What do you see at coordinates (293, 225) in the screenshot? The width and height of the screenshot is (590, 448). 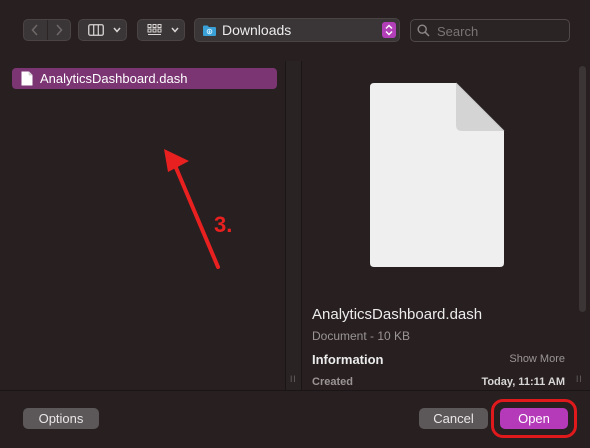 I see `column-divider: ǀǀ` at bounding box center [293, 225].